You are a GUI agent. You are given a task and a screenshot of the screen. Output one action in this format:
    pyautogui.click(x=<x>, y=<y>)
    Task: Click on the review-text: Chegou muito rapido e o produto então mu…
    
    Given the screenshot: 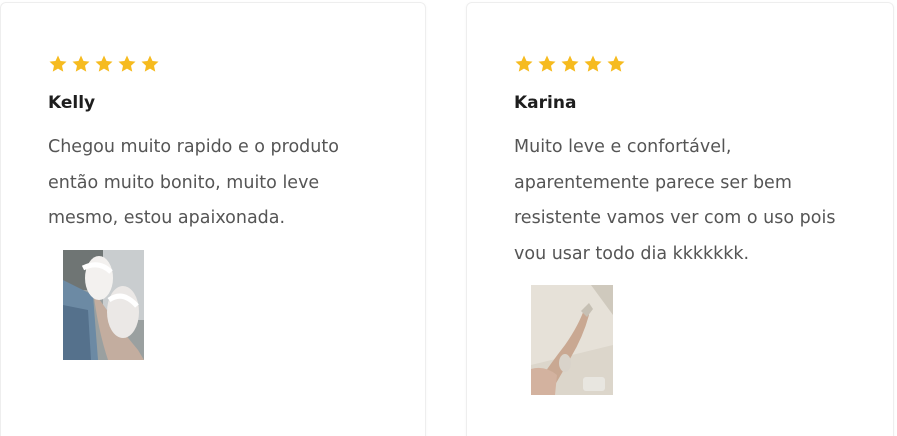 What is the action you would take?
    pyautogui.click(x=193, y=182)
    